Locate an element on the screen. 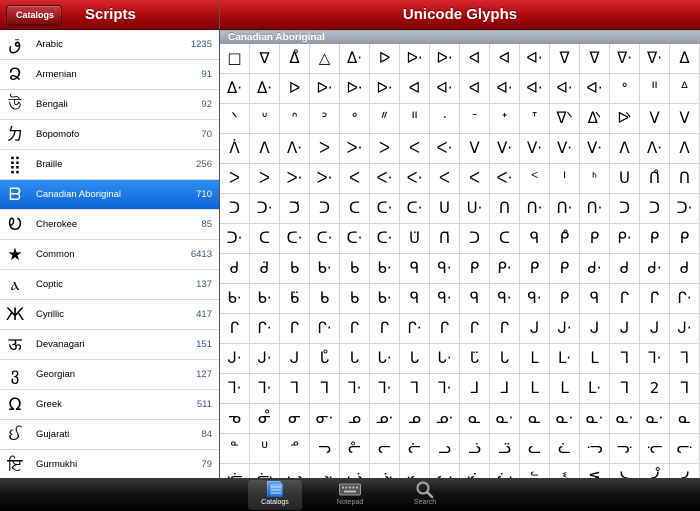 This screenshot has height=511, width=700. glyph-cell: ᐯ is located at coordinates (685, 119).